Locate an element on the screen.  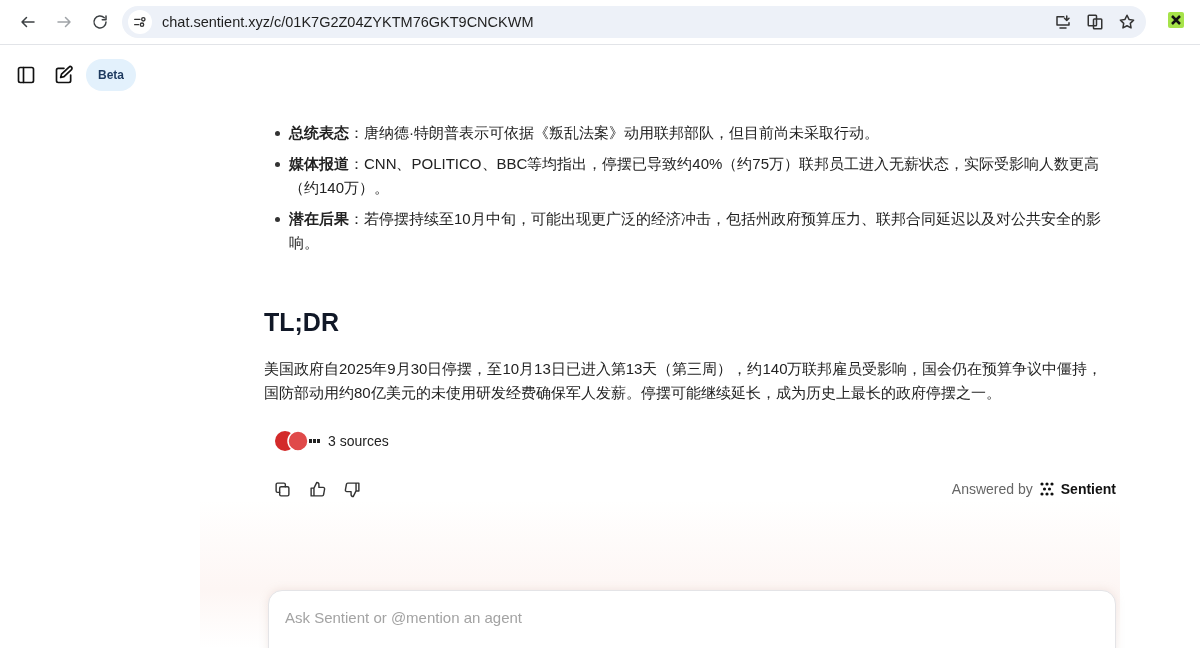
bullet-text: 媒体报道：CNN、POLITICO、BBC等均指出，停摆已导致约40%（约75万）联邦员工进入无薪状态，实际受影响人数更高（约140万）。 is located at coordinates (695, 176).